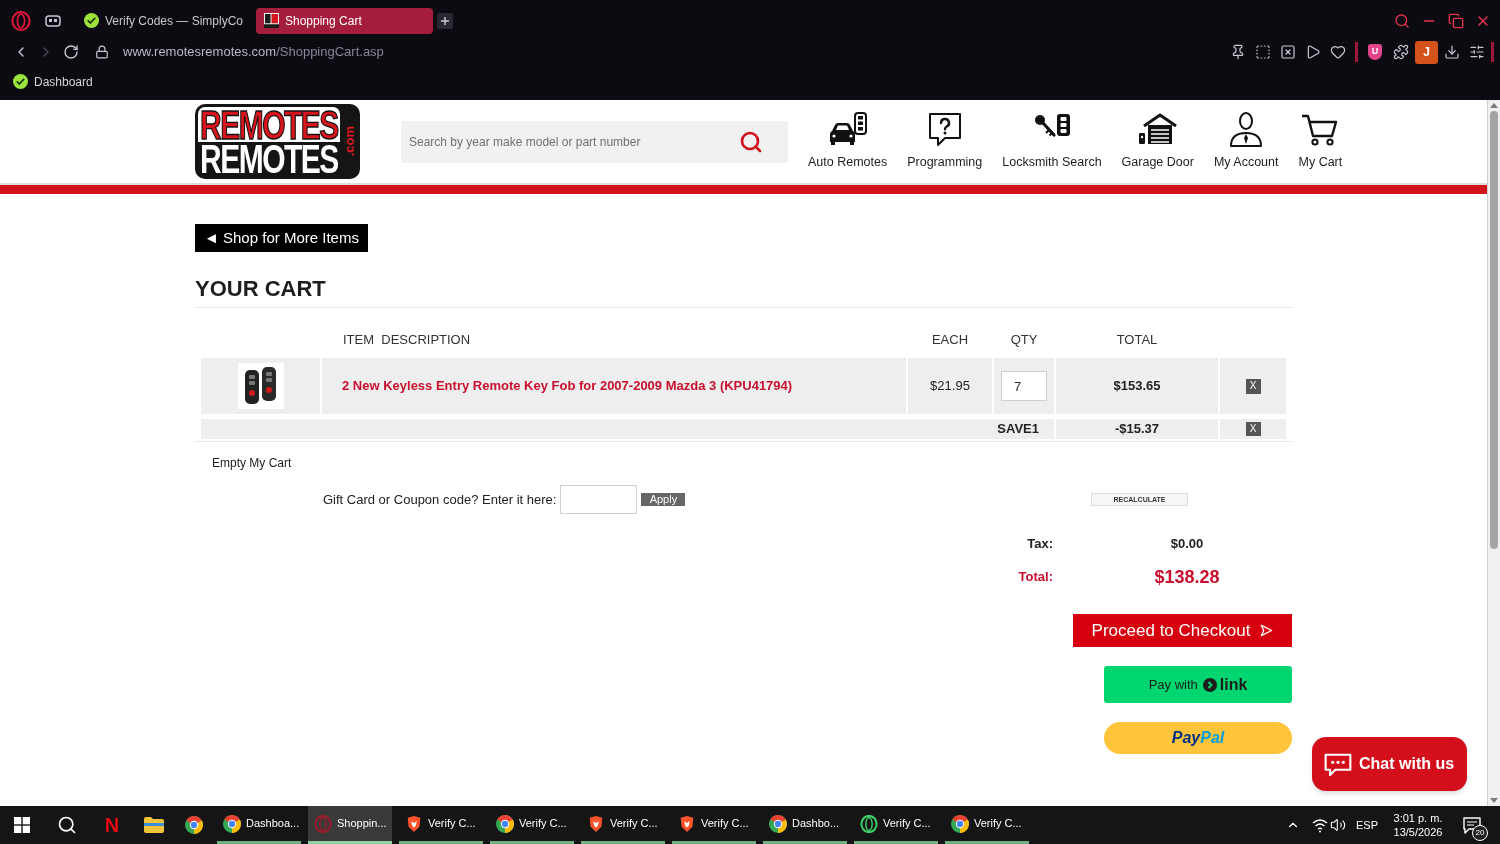  What do you see at coordinates (1456, 20) in the screenshot?
I see `restore-icon` at bounding box center [1456, 20].